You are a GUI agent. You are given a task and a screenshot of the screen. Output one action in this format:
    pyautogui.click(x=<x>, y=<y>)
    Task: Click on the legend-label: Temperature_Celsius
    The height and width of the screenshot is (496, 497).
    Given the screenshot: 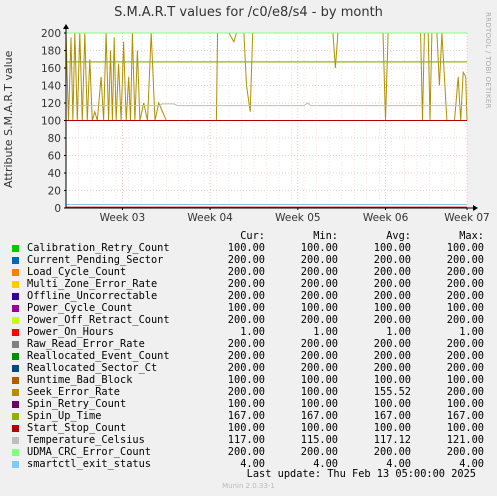 What is the action you would take?
    pyautogui.click(x=86, y=440)
    